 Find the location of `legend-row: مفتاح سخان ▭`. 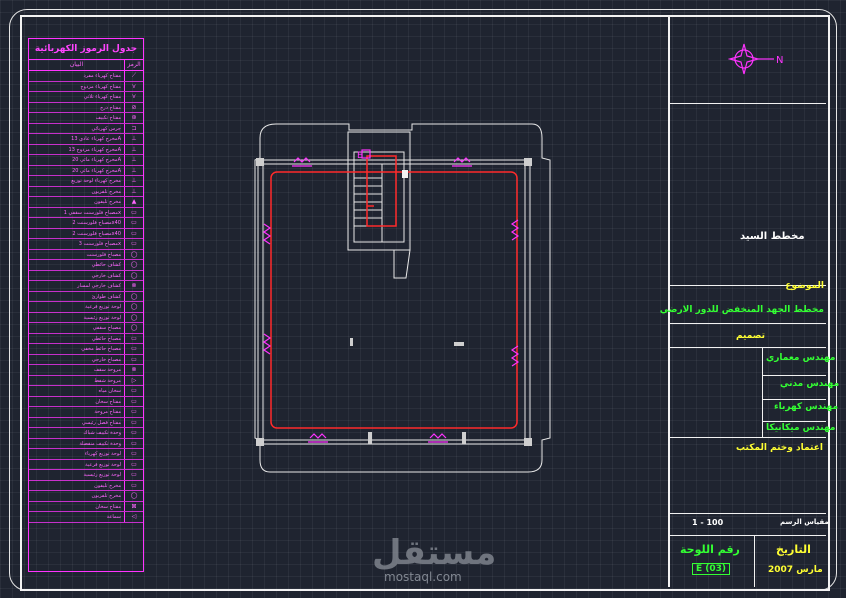

legend-row: مفتاح سخان ▭ is located at coordinates (86, 401).